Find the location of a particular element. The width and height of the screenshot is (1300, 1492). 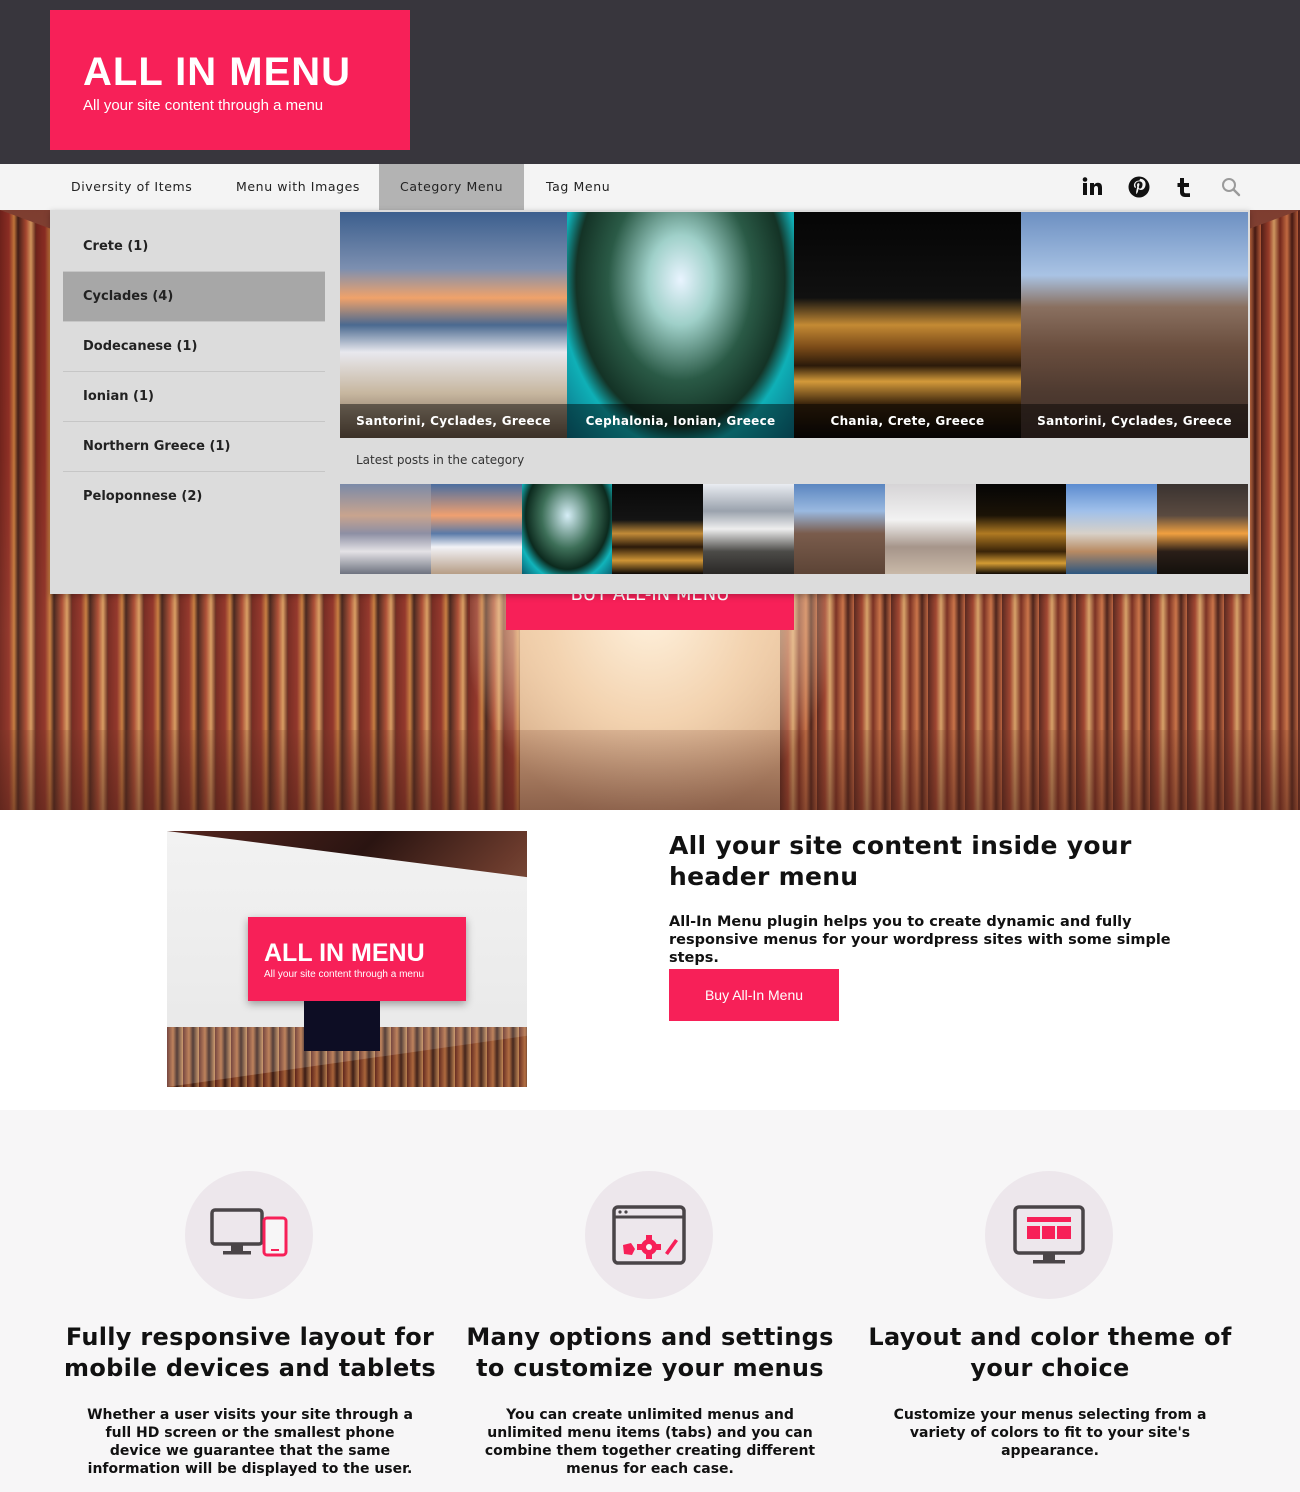

category-item-dodecanese: Dodecanese (1) is located at coordinates (194, 347).